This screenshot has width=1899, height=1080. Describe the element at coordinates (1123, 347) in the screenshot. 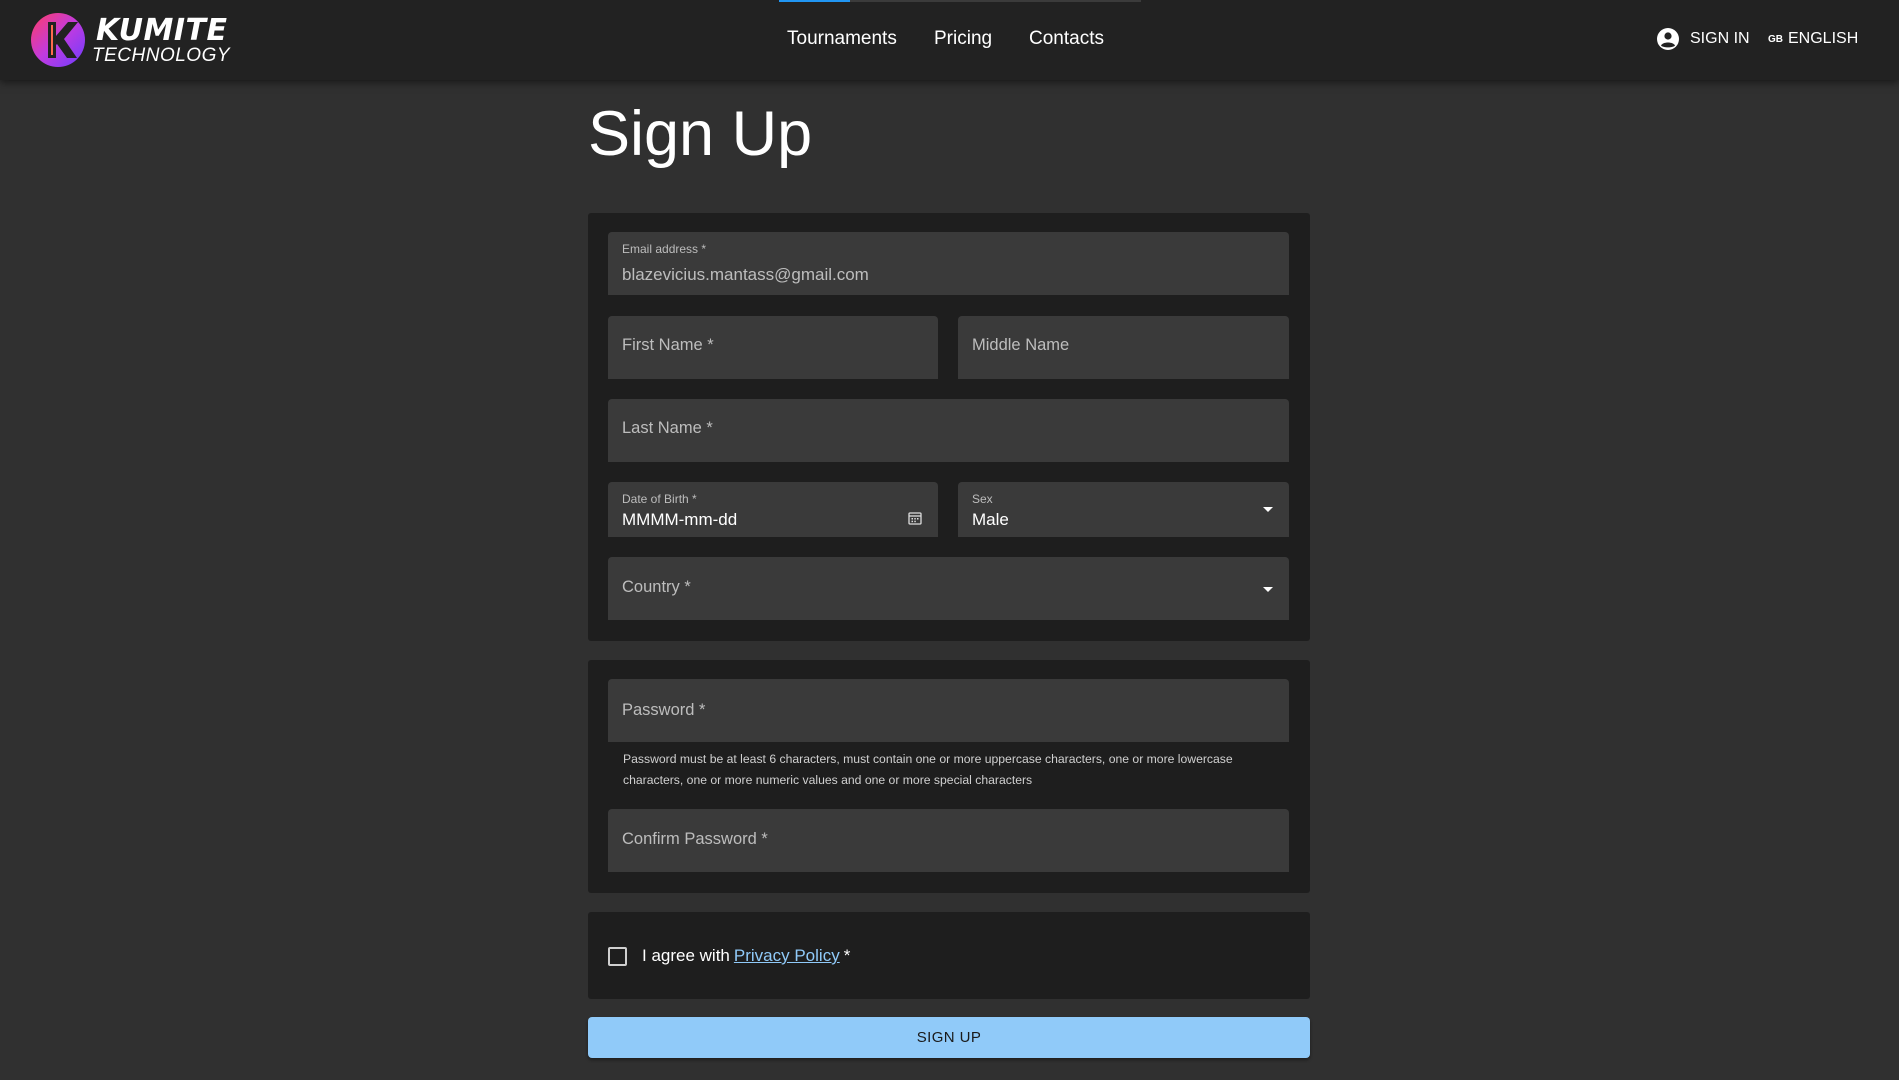

I see `middle-name-field: Middle Name` at that location.